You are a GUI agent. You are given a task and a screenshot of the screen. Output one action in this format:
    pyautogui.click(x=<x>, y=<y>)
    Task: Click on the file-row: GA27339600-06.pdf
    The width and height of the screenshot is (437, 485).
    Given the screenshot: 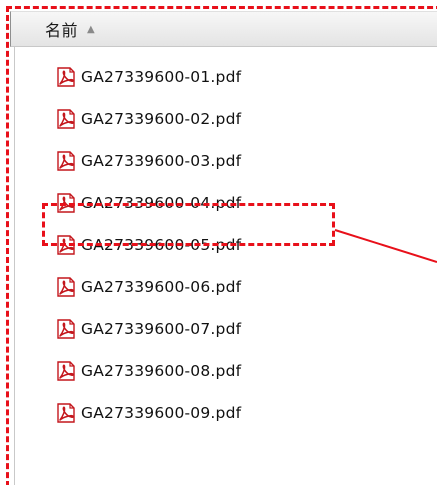 What is the action you would take?
    pyautogui.click(x=144, y=287)
    